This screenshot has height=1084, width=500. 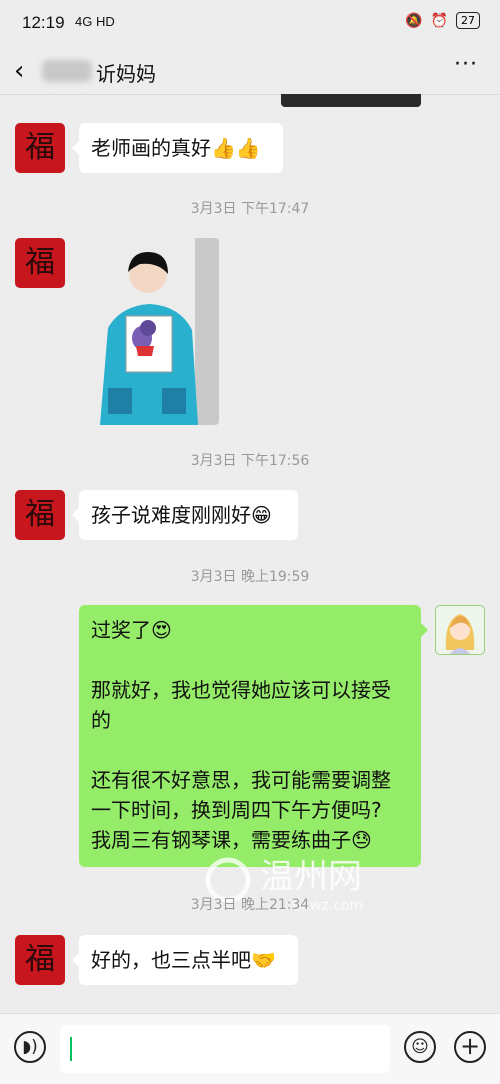 What do you see at coordinates (67, 71) in the screenshot?
I see `redacted-name` at bounding box center [67, 71].